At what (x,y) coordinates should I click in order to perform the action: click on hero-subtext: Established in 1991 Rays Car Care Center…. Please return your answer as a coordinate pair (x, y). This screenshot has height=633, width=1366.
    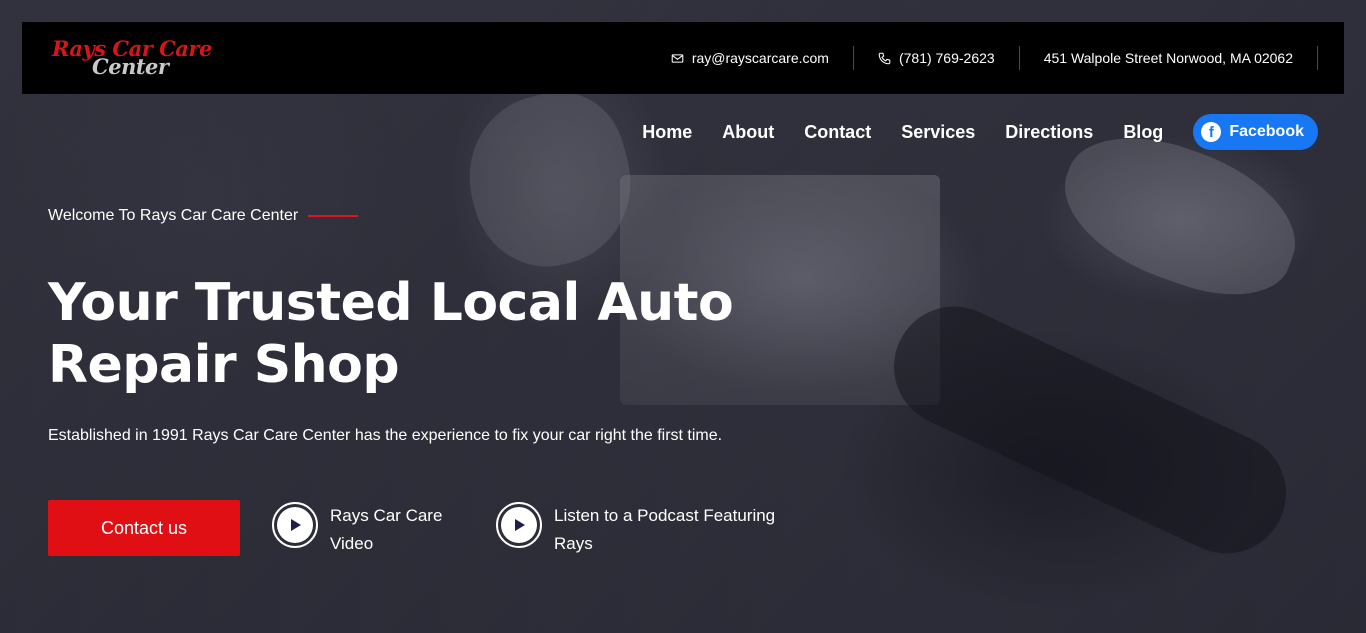
    Looking at the image, I should click on (385, 435).